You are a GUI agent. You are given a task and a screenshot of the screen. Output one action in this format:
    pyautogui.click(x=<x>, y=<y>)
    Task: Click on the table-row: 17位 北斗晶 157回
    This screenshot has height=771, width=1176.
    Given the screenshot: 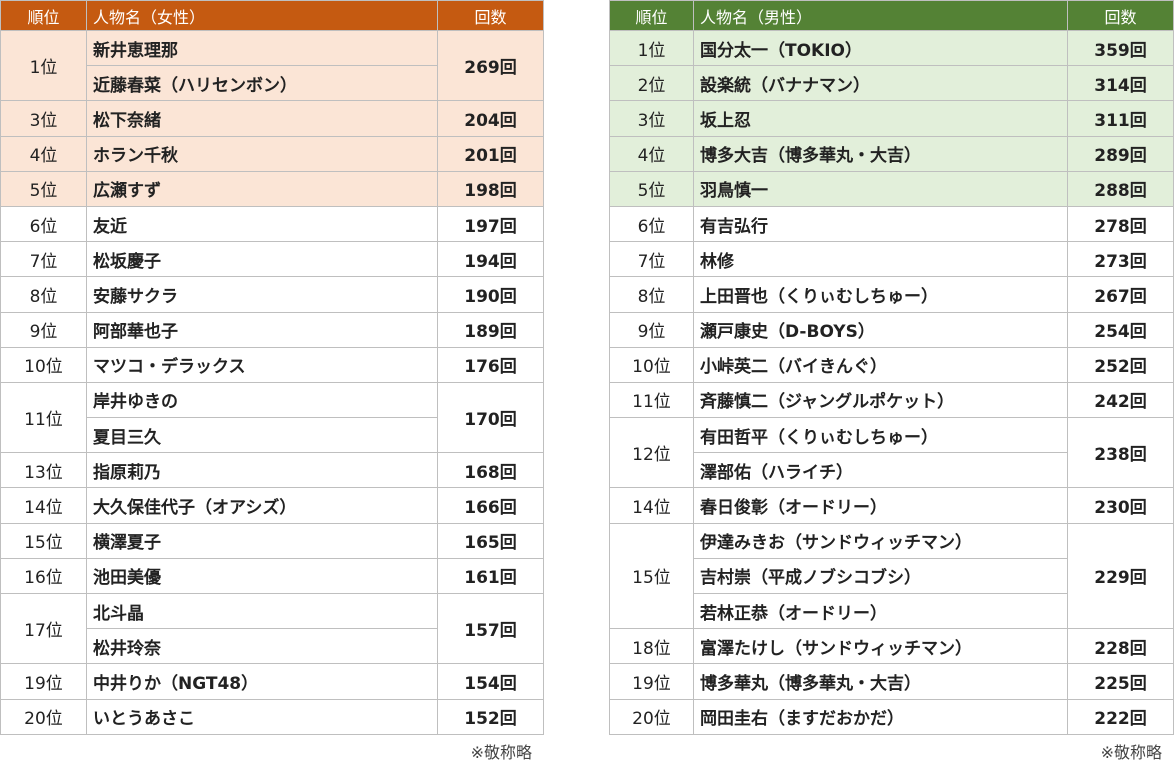 What is the action you would take?
    pyautogui.click(x=272, y=628)
    